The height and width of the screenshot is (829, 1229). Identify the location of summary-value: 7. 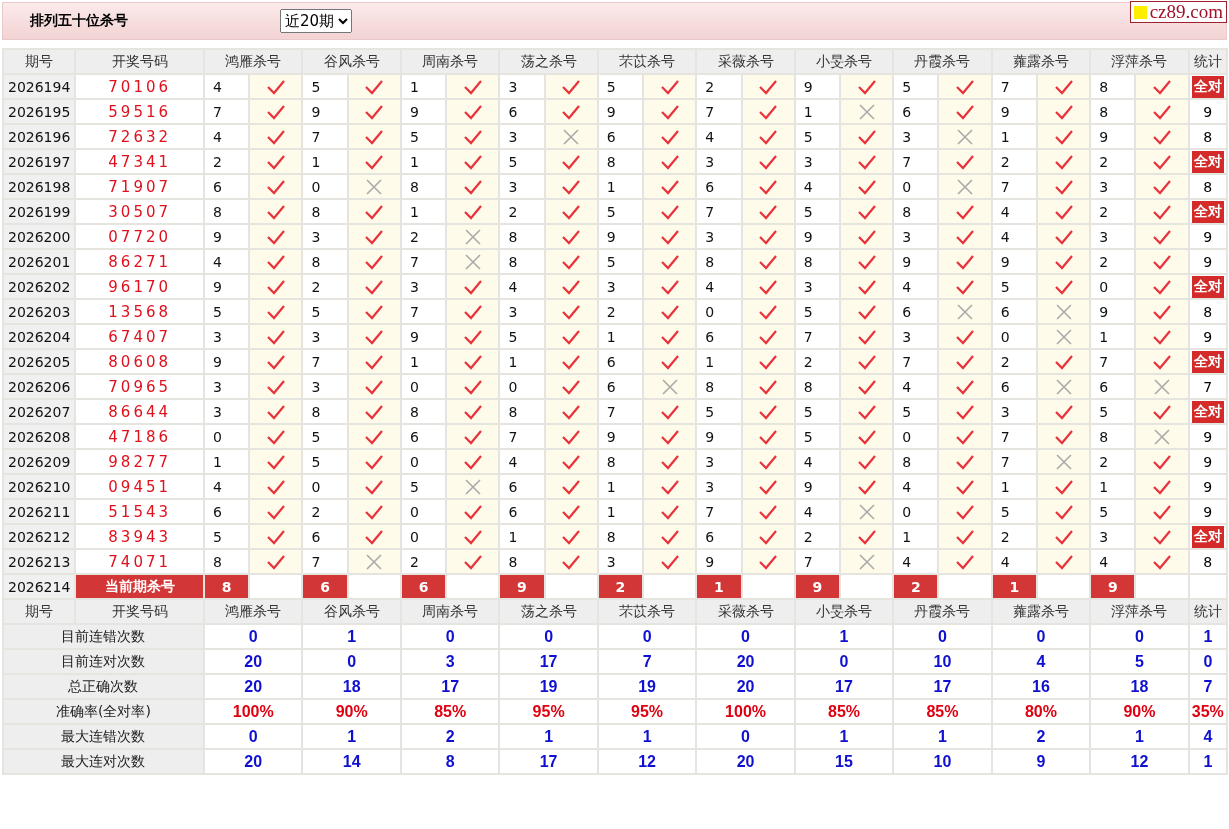
(1207, 686).